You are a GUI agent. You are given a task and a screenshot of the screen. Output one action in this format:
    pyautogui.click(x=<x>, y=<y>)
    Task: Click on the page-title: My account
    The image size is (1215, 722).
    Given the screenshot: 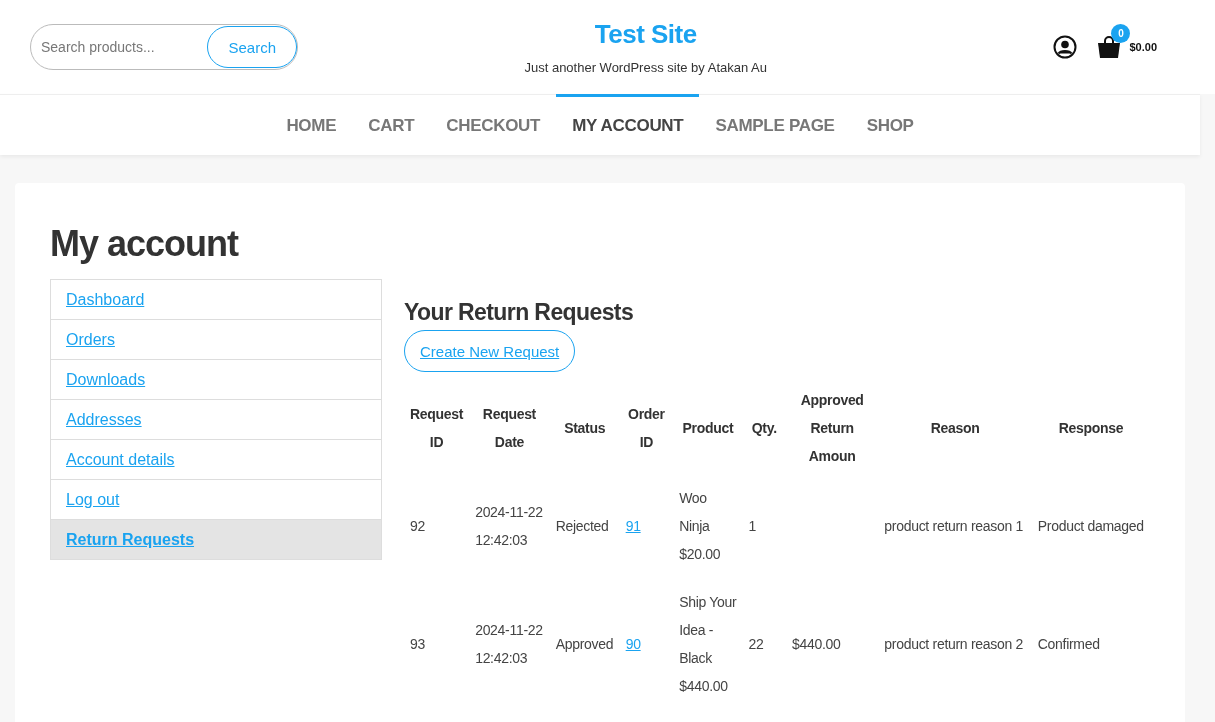 What is the action you would take?
    pyautogui.click(x=145, y=244)
    